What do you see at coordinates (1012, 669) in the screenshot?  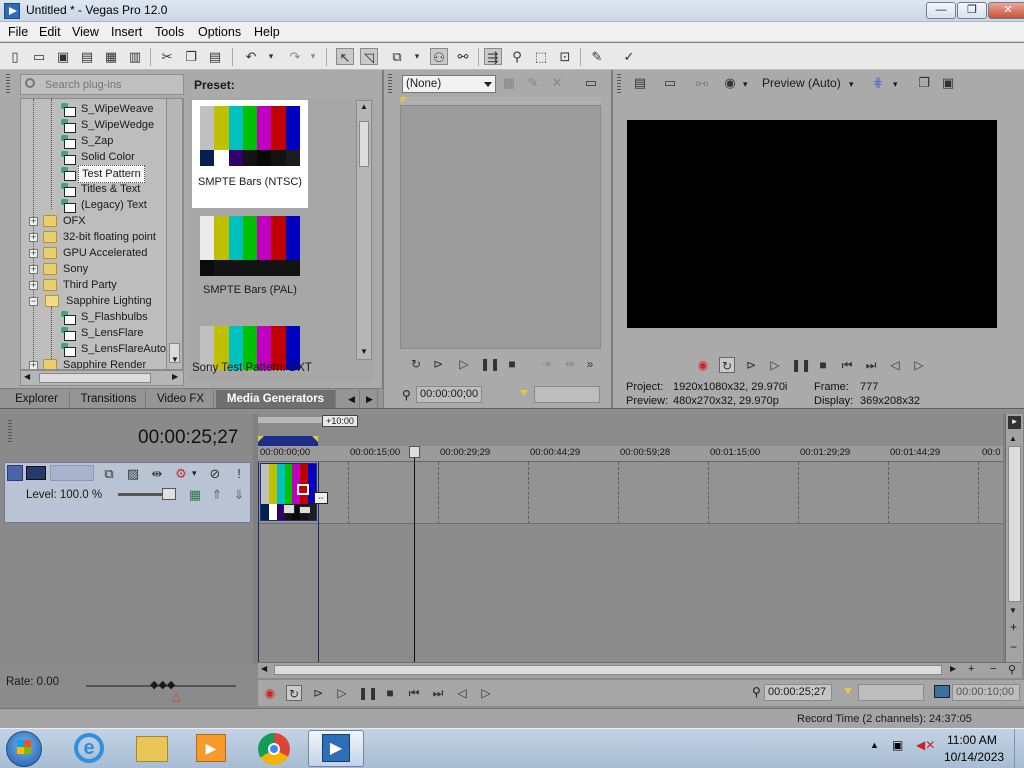 I see `zoom-tool-icon: ⚲` at bounding box center [1012, 669].